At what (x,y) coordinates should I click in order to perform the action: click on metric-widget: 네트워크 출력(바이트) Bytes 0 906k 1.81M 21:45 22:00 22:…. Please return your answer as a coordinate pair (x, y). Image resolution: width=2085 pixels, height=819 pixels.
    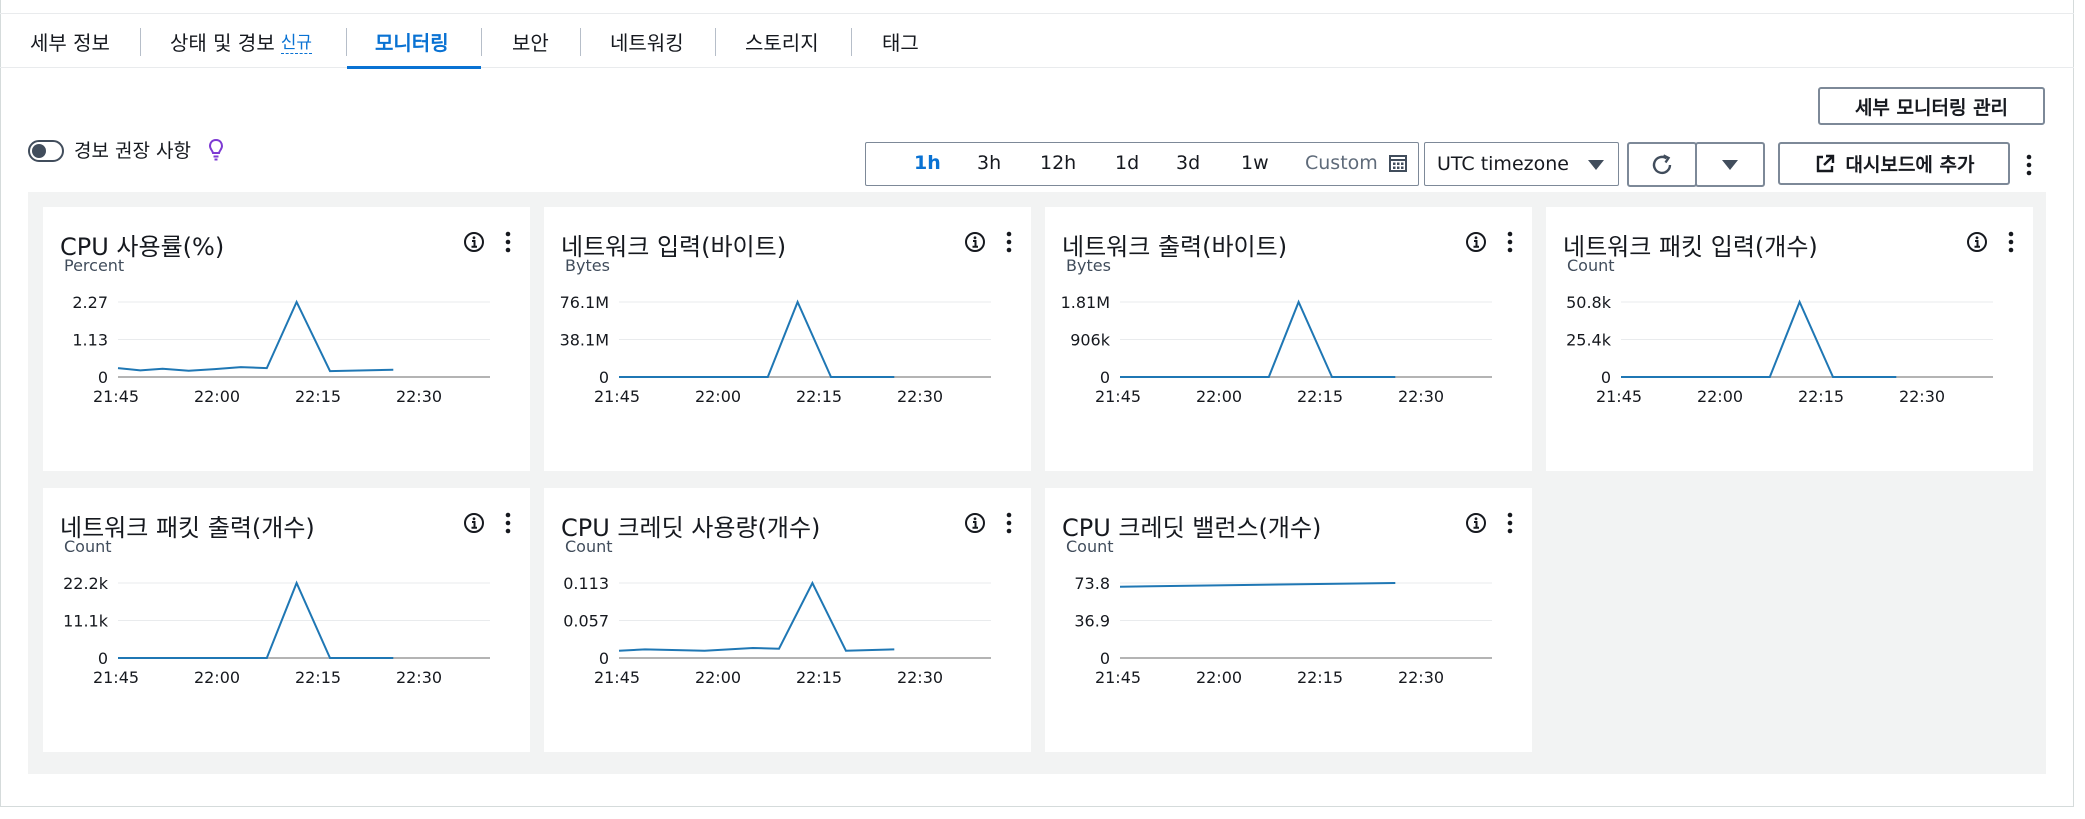
    Looking at the image, I should click on (1288, 339).